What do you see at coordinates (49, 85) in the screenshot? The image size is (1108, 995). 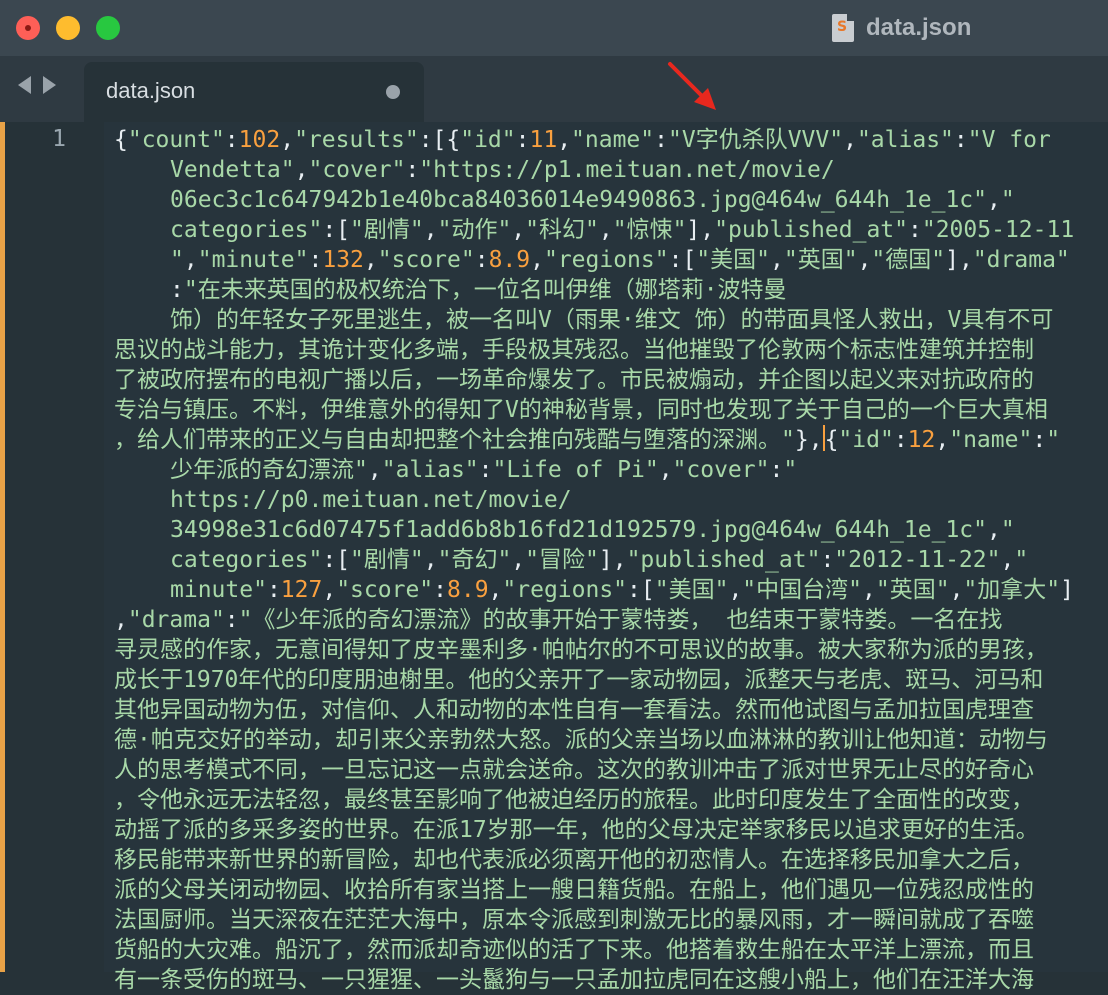 I see `next-tab-icon` at bounding box center [49, 85].